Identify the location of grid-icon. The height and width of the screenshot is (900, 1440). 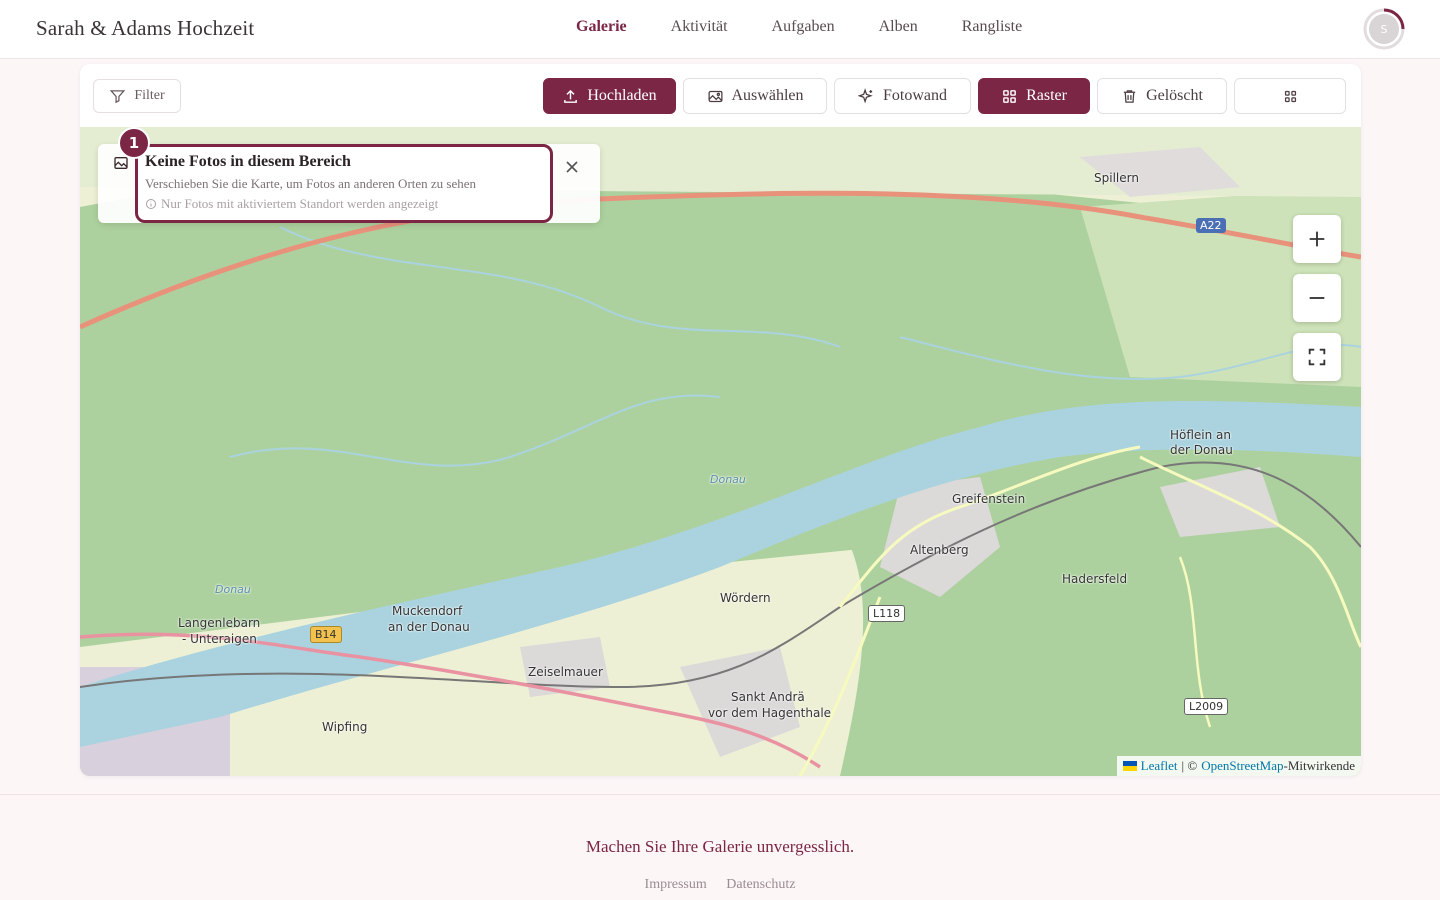
(1009, 96).